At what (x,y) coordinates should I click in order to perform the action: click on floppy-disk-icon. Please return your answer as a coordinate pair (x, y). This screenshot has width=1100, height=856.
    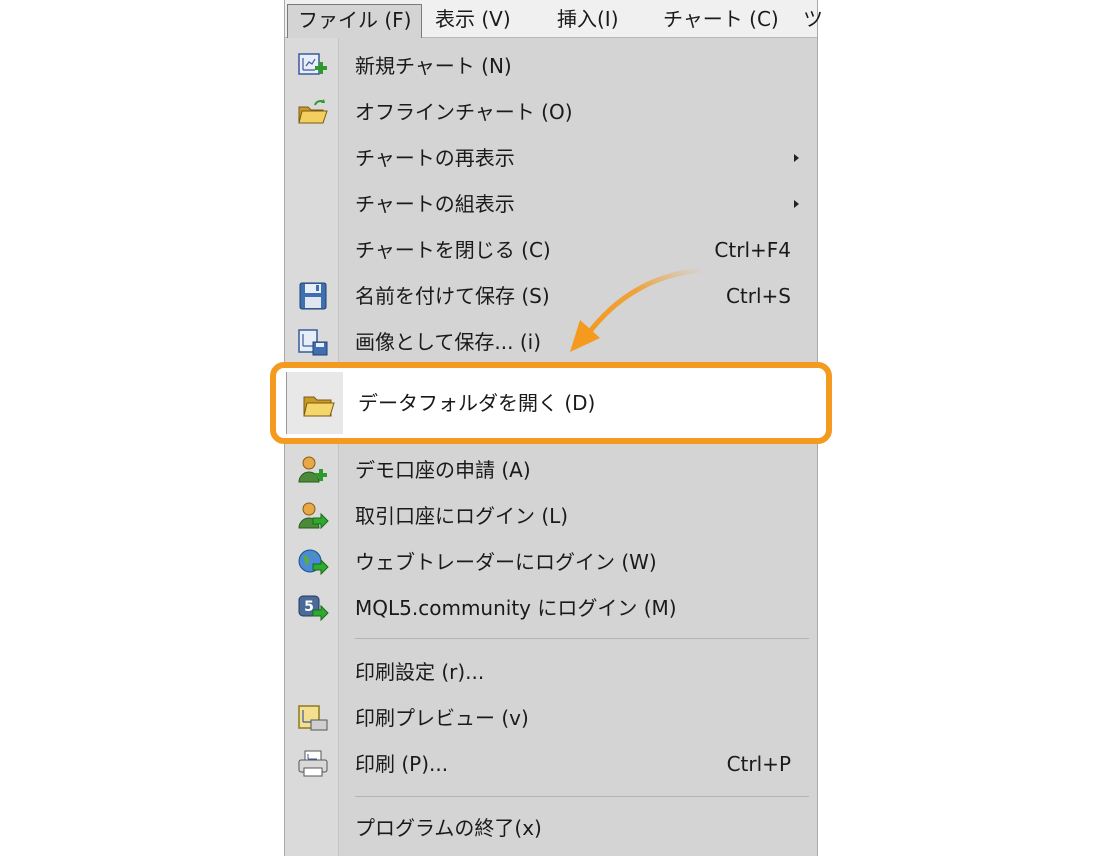
    Looking at the image, I should click on (313, 296).